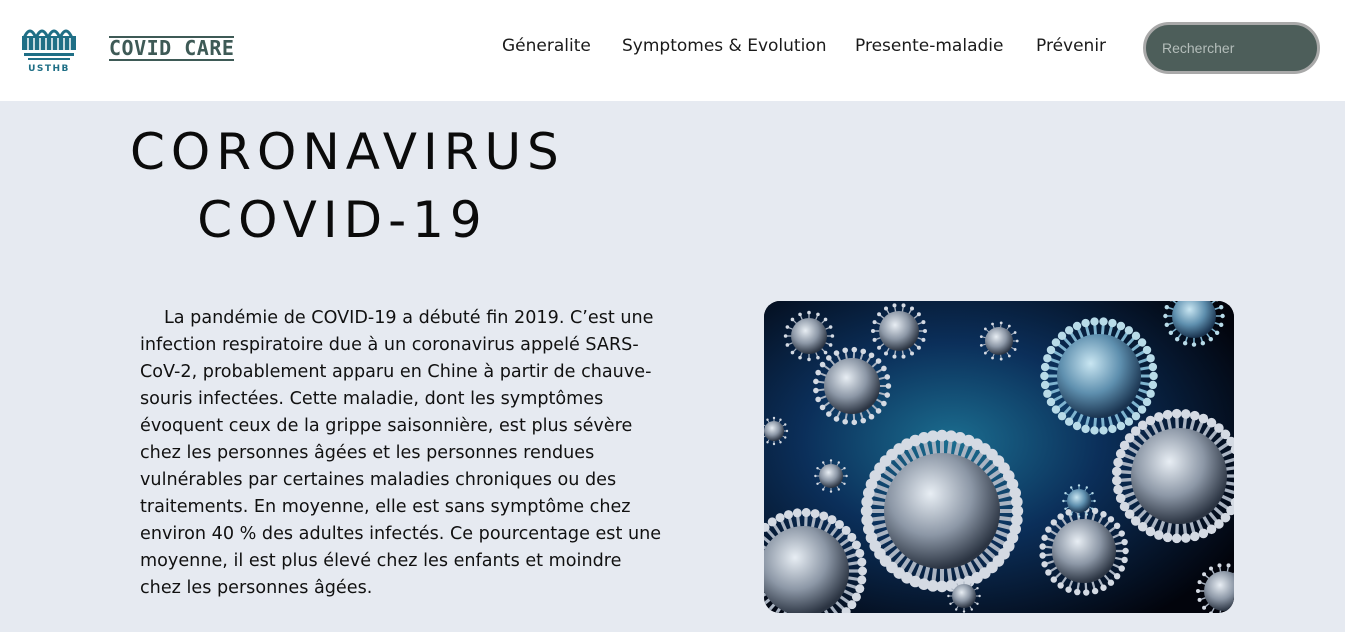 The image size is (1345, 632). I want to click on page-title-line1: CORONAVIRUS, so click(347, 152).